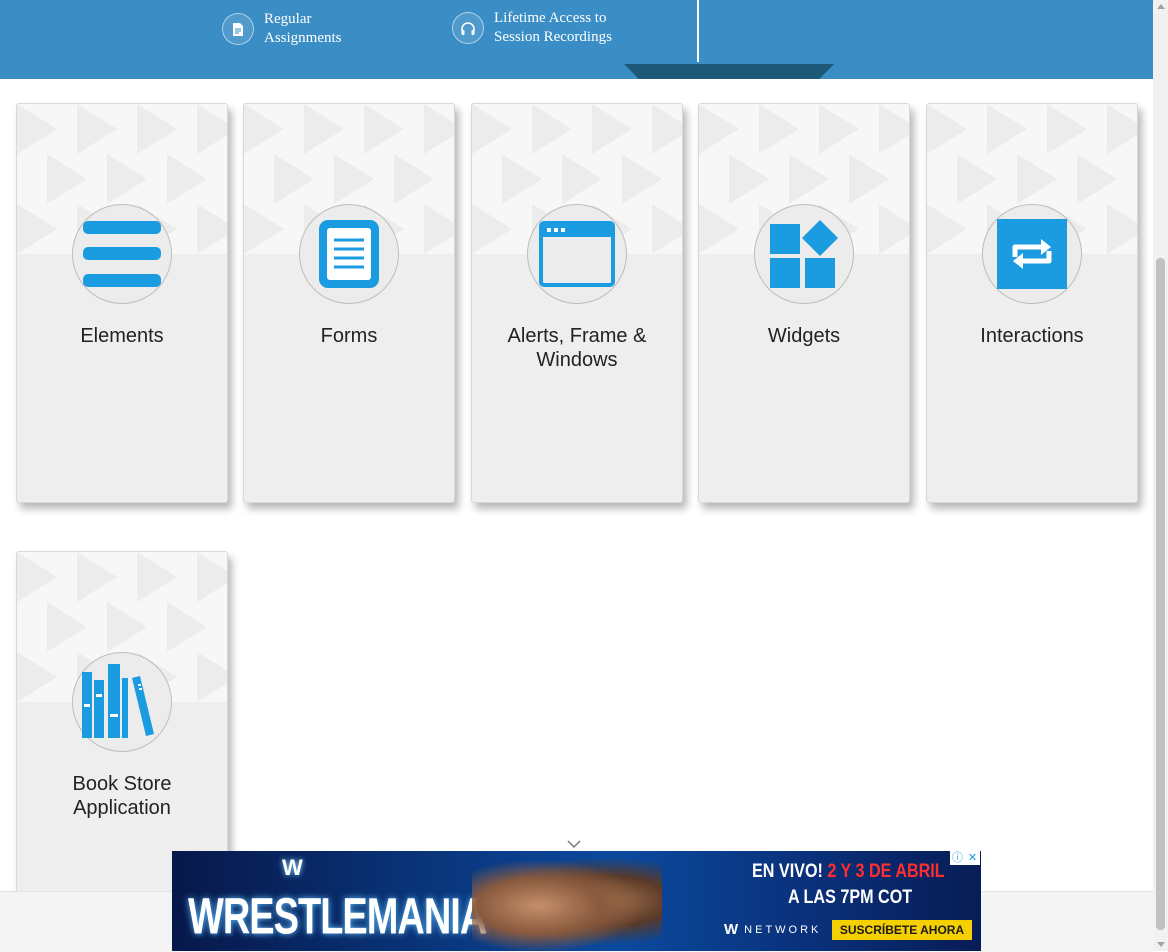 The image size is (1168, 952). What do you see at coordinates (349, 336) in the screenshot?
I see `card-title: Forms` at bounding box center [349, 336].